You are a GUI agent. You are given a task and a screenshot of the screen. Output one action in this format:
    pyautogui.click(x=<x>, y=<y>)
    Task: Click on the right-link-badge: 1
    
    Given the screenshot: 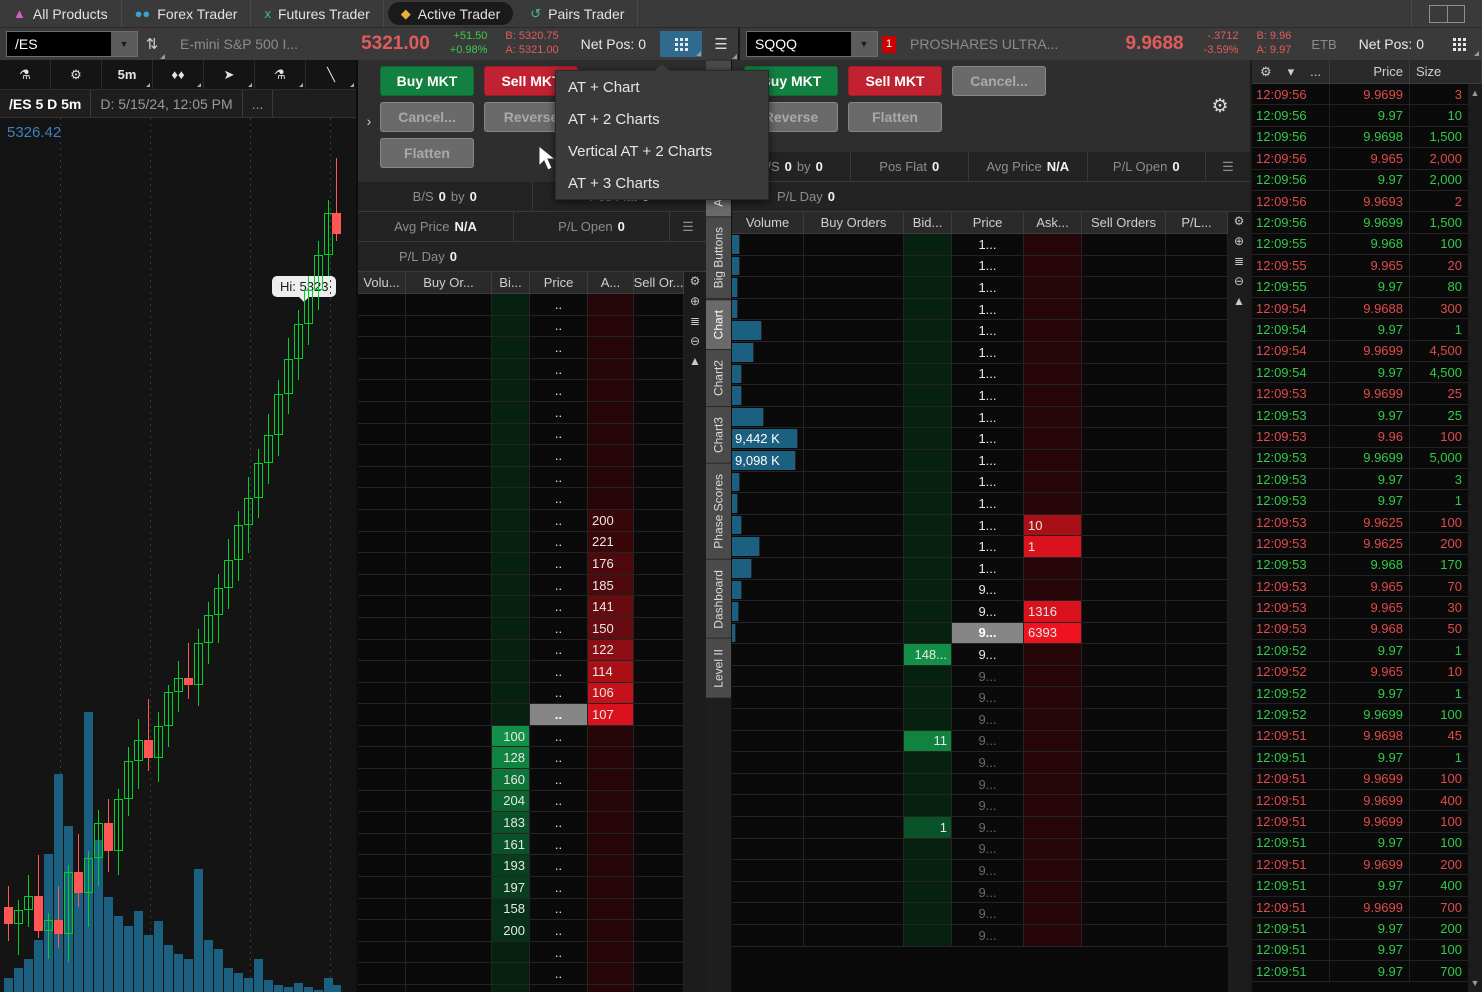 What is the action you would take?
    pyautogui.click(x=889, y=44)
    